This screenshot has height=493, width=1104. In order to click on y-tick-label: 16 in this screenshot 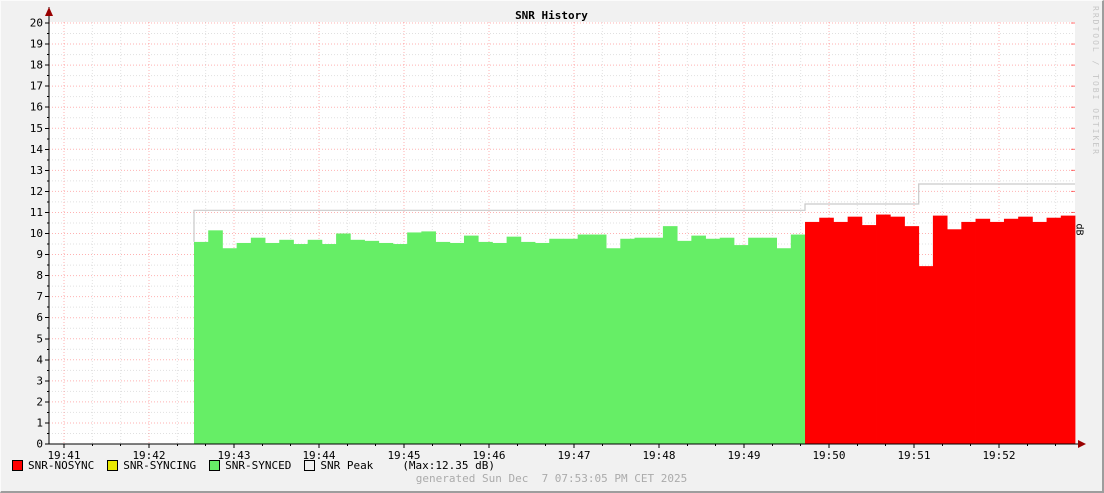, I will do `click(36, 107)`.